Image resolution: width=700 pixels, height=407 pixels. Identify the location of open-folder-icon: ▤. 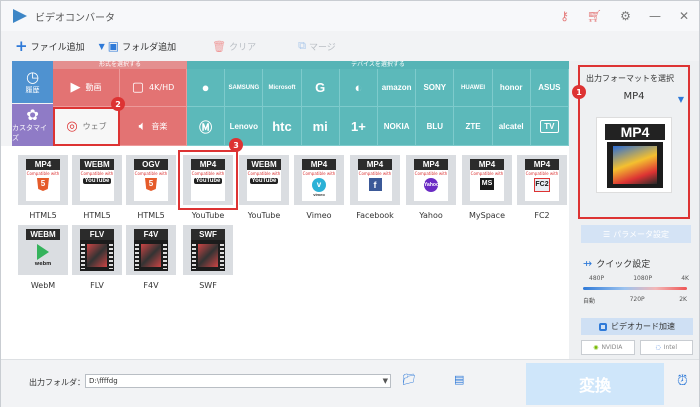
(459, 379).